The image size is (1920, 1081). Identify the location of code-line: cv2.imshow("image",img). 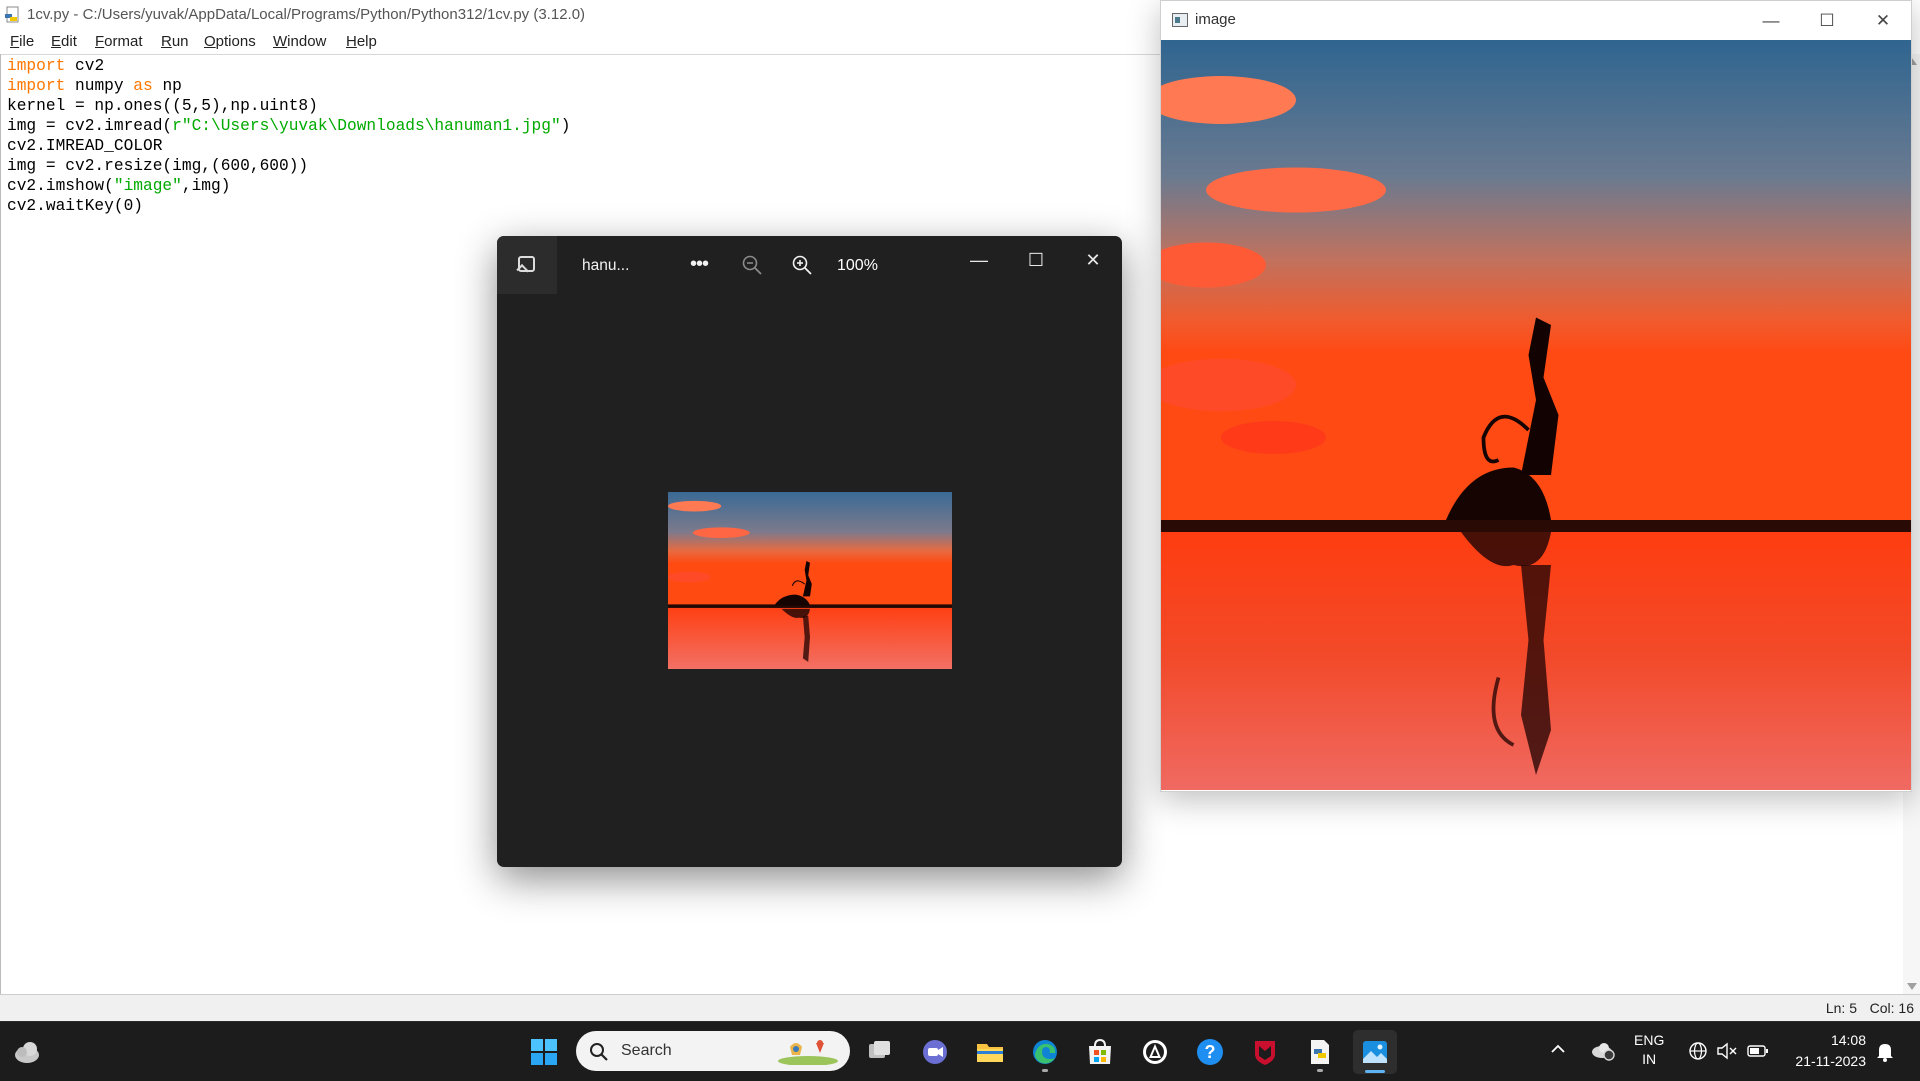
(288, 186).